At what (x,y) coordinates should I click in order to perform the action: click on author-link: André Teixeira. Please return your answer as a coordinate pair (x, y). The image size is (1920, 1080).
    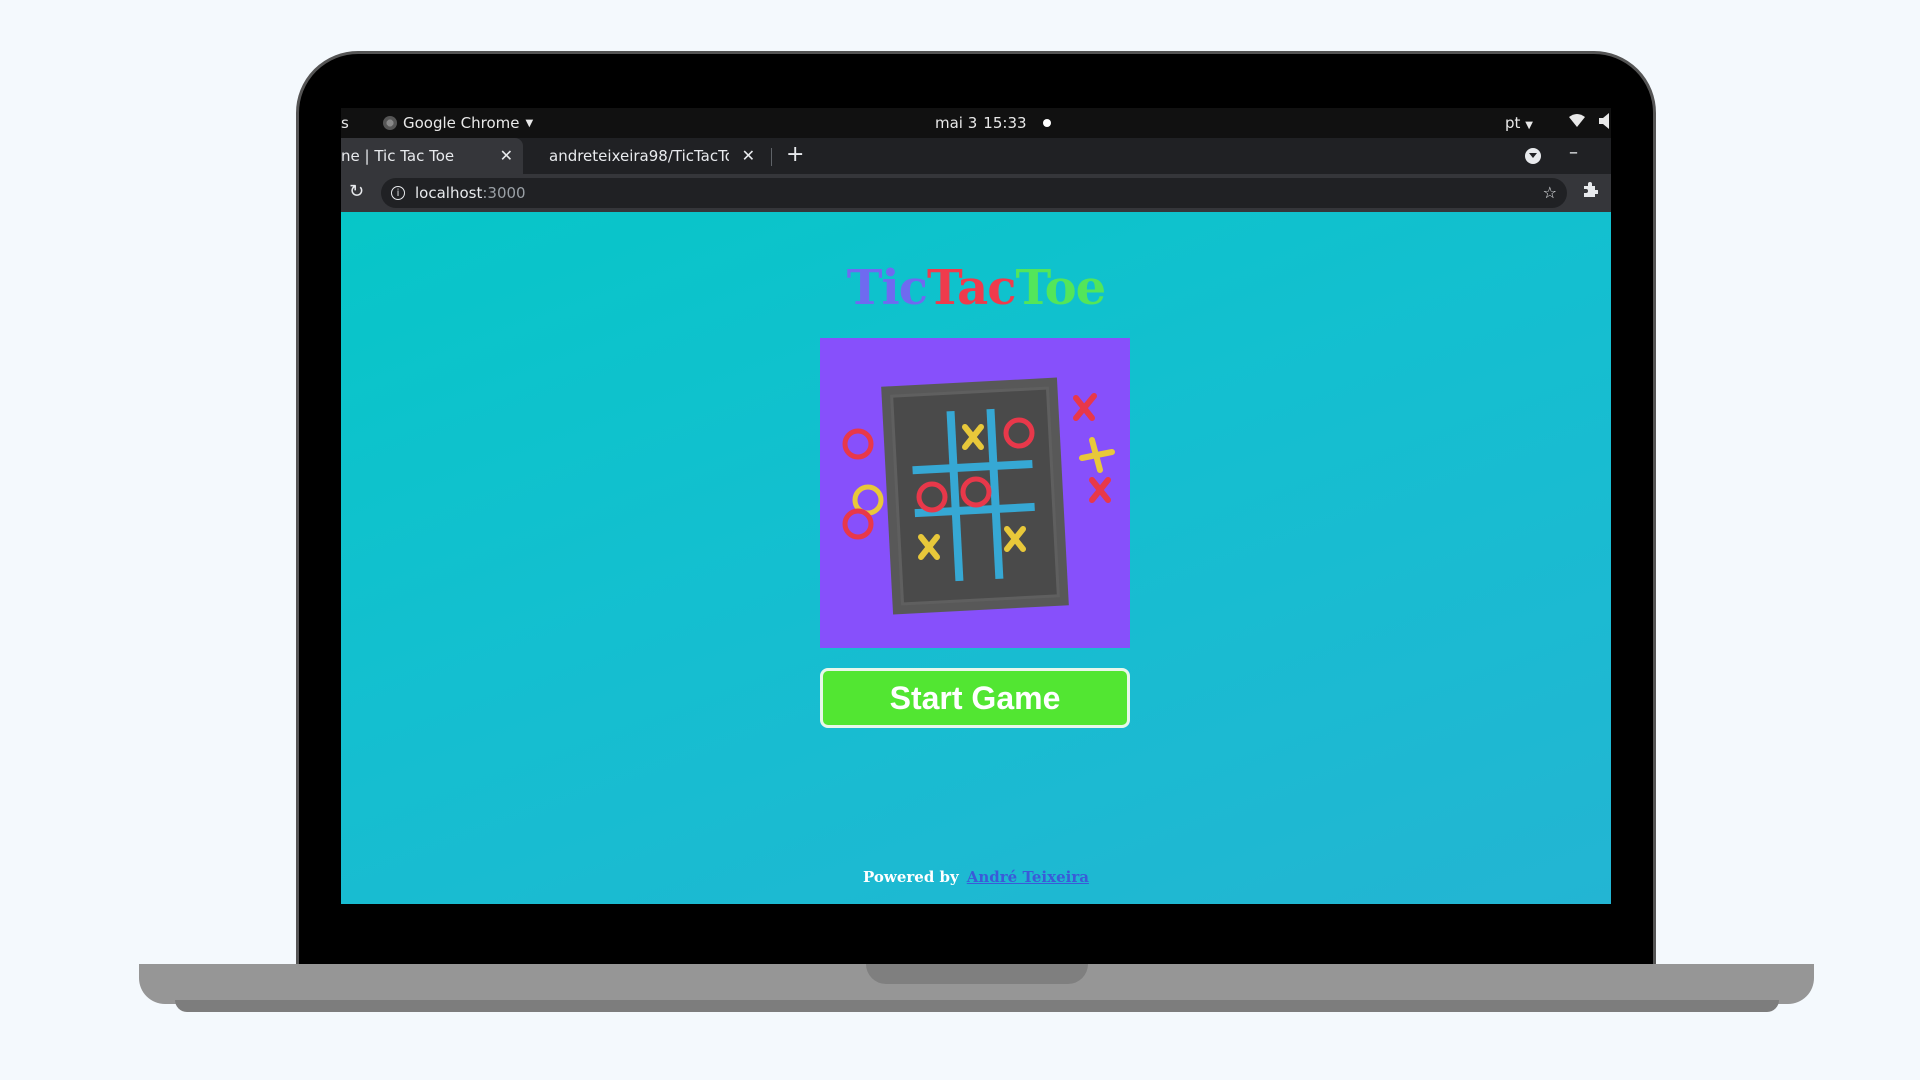
    Looking at the image, I should click on (1028, 877).